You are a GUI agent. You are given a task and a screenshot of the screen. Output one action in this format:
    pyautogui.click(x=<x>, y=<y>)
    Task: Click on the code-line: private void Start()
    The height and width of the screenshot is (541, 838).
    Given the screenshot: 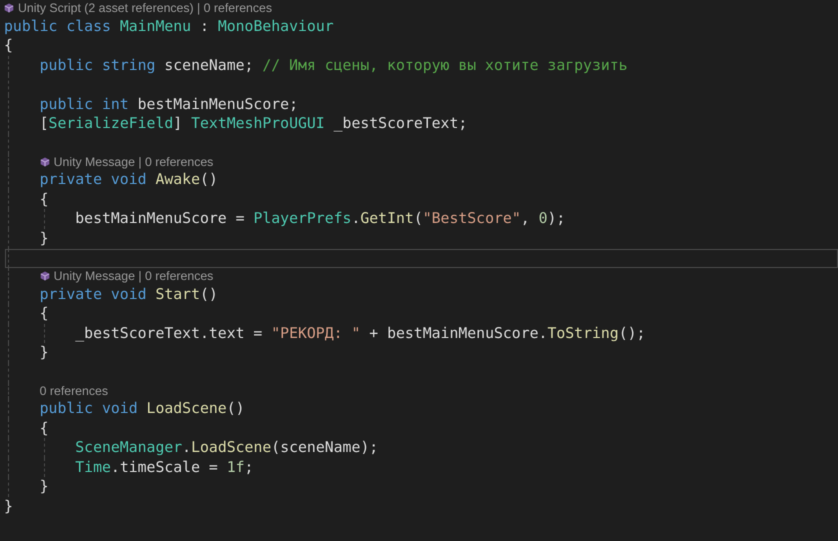 What is the action you would take?
    pyautogui.click(x=129, y=294)
    